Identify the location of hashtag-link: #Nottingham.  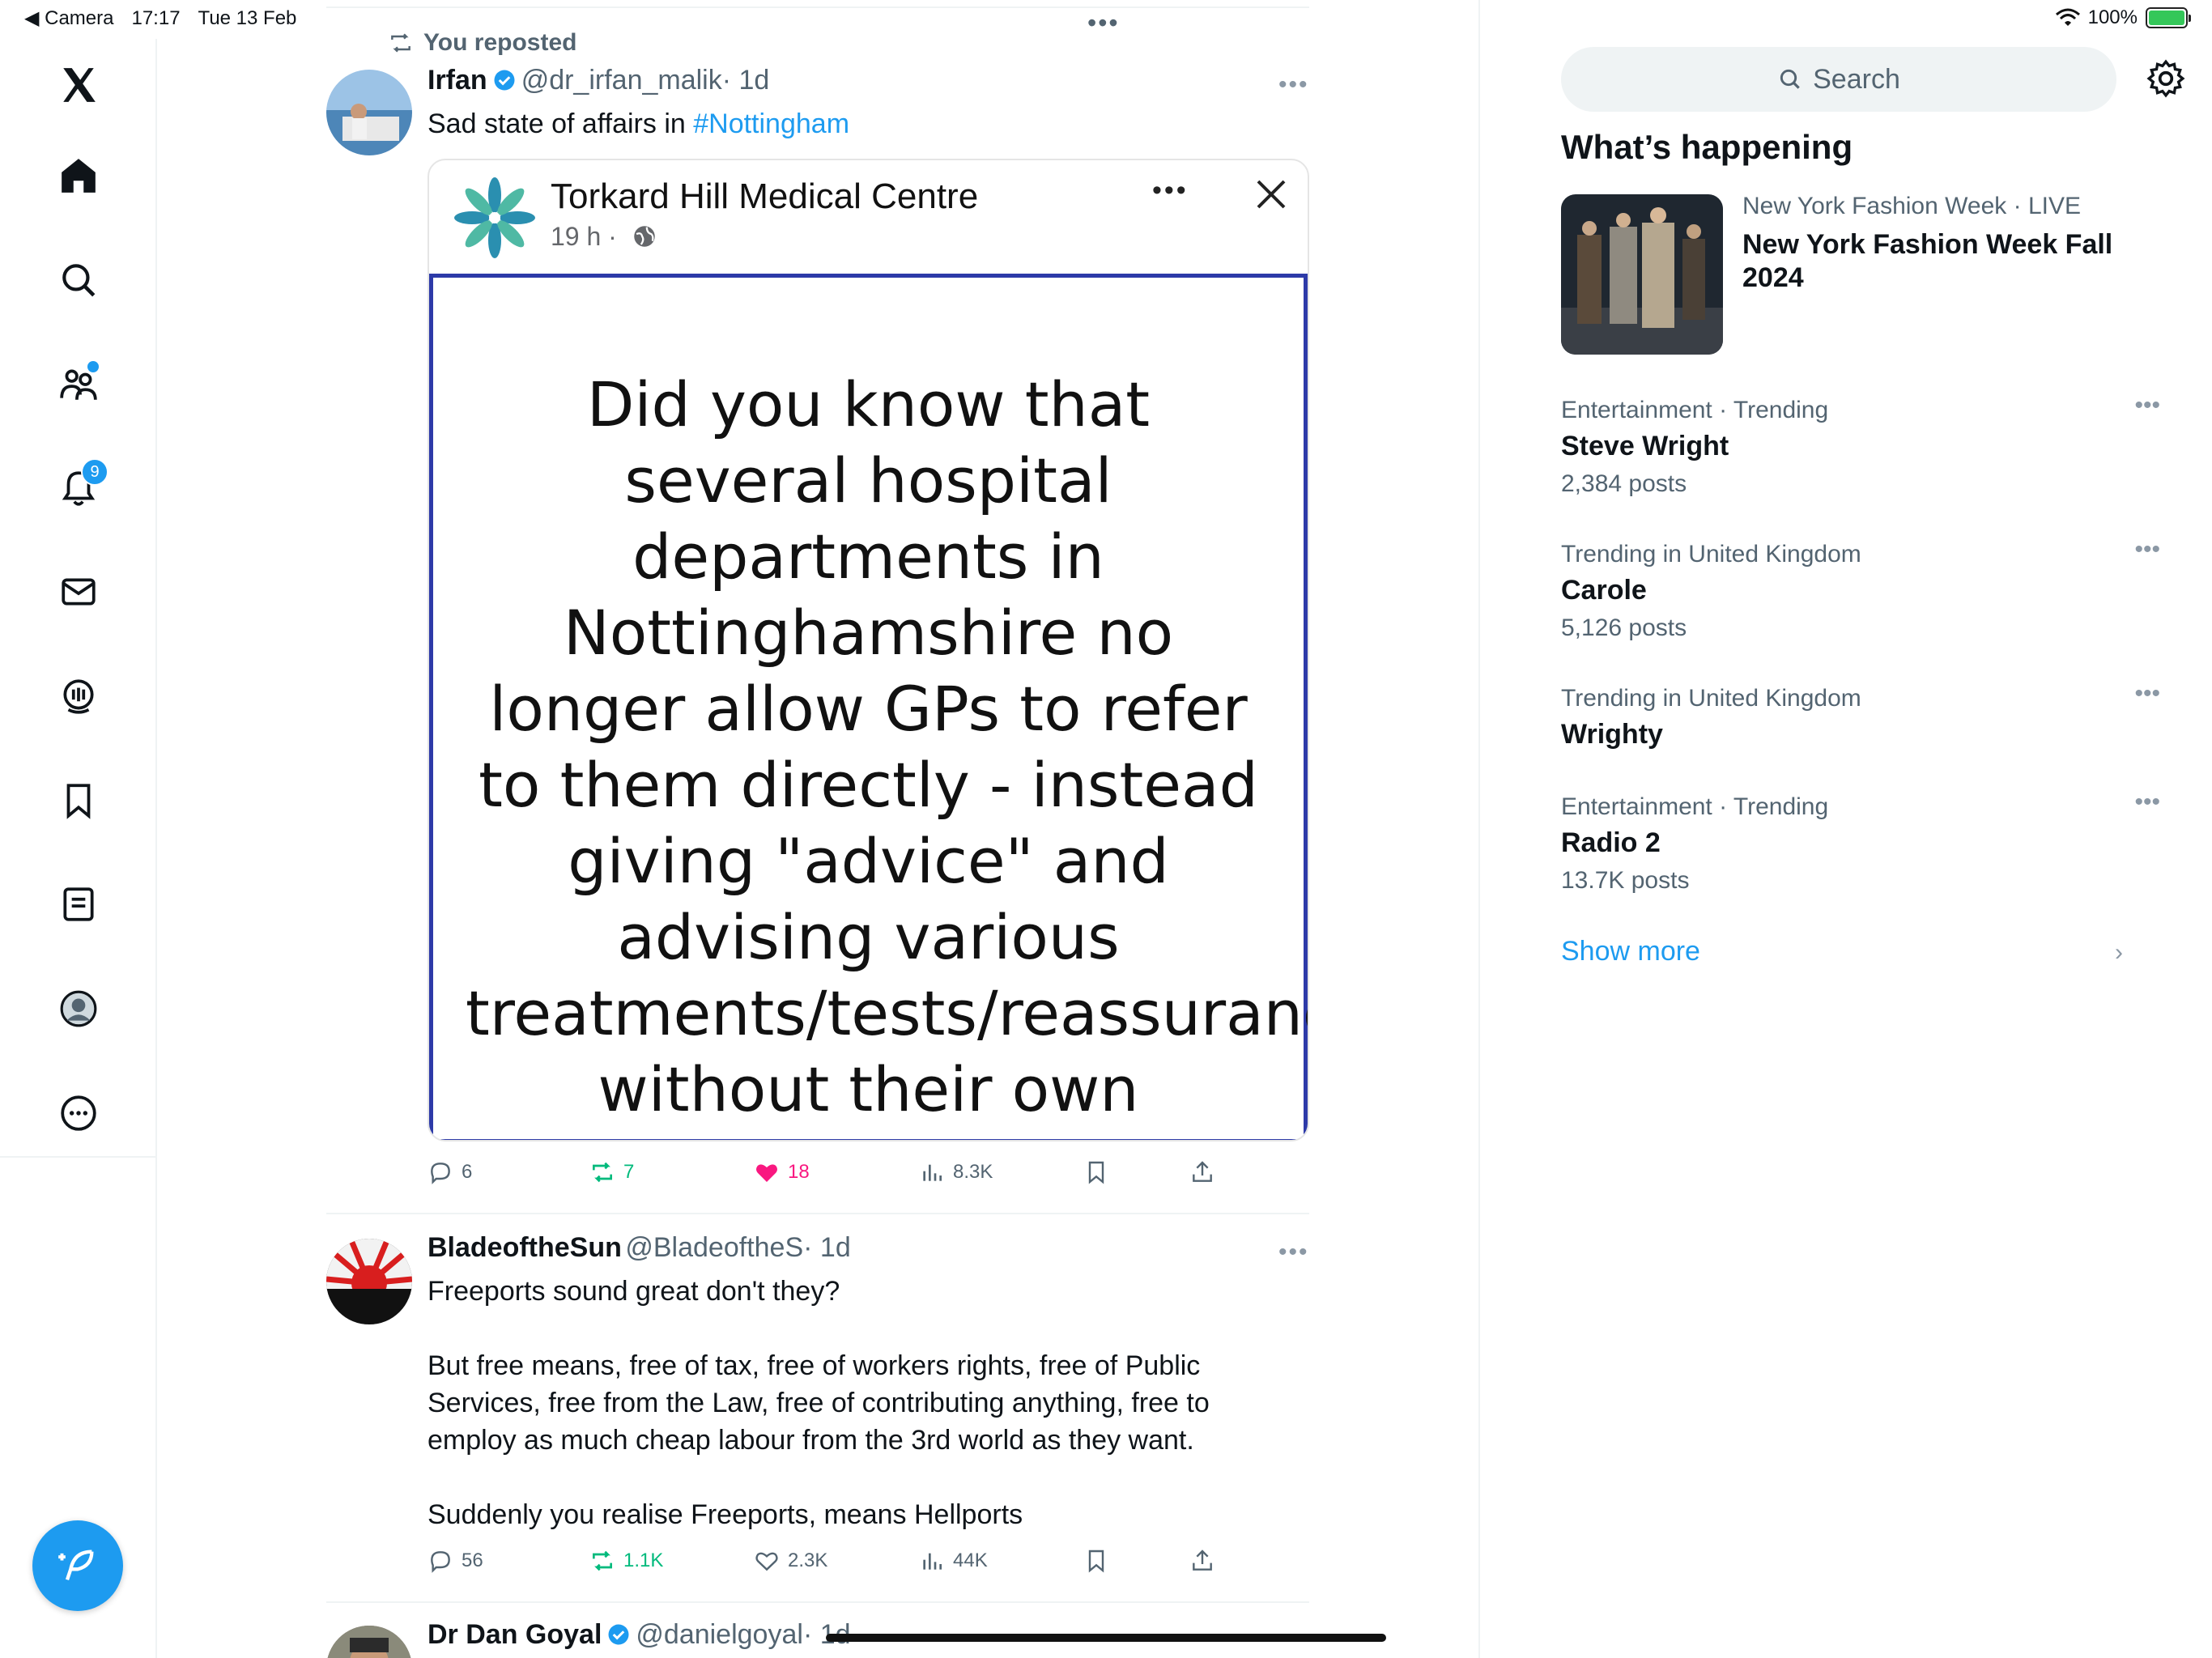
(771, 123).